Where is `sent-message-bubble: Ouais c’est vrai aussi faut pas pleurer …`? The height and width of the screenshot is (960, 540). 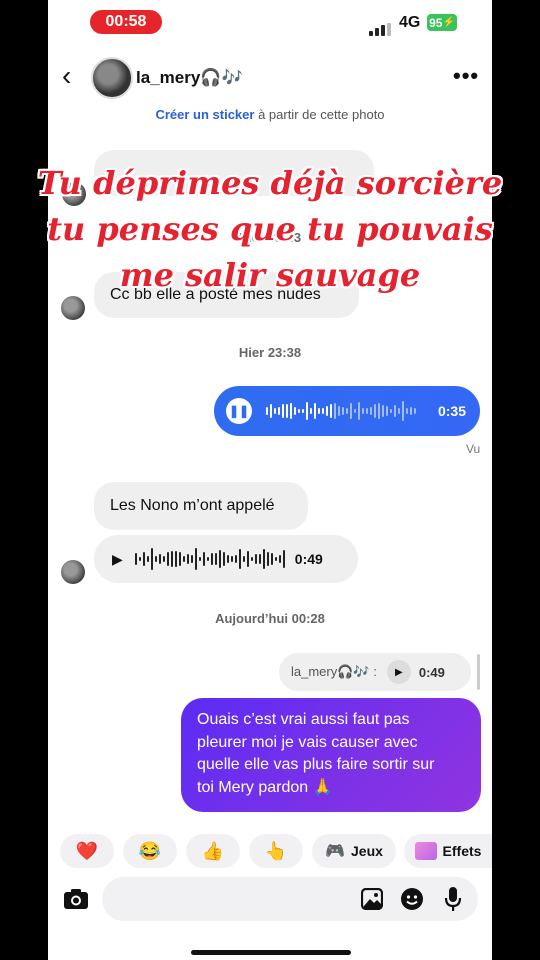 sent-message-bubble: Ouais c’est vrai aussi faut pas pleurer … is located at coordinates (331, 755).